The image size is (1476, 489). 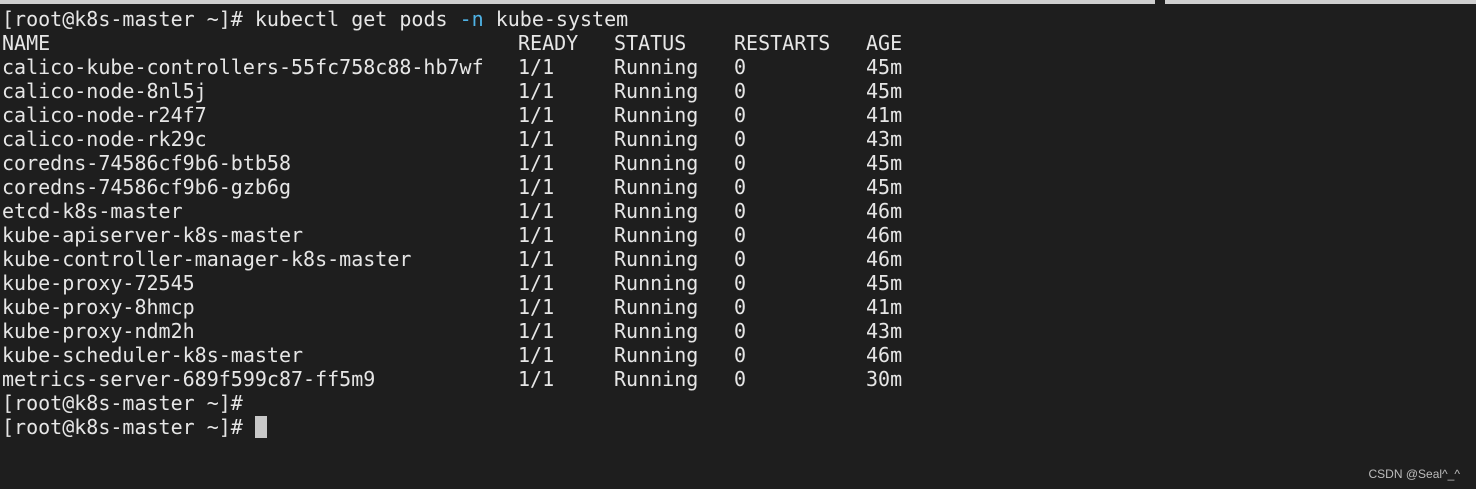 What do you see at coordinates (243, 67) in the screenshot?
I see `pod-name: calico-kube-controllers-55fc758c88-hb7wf` at bounding box center [243, 67].